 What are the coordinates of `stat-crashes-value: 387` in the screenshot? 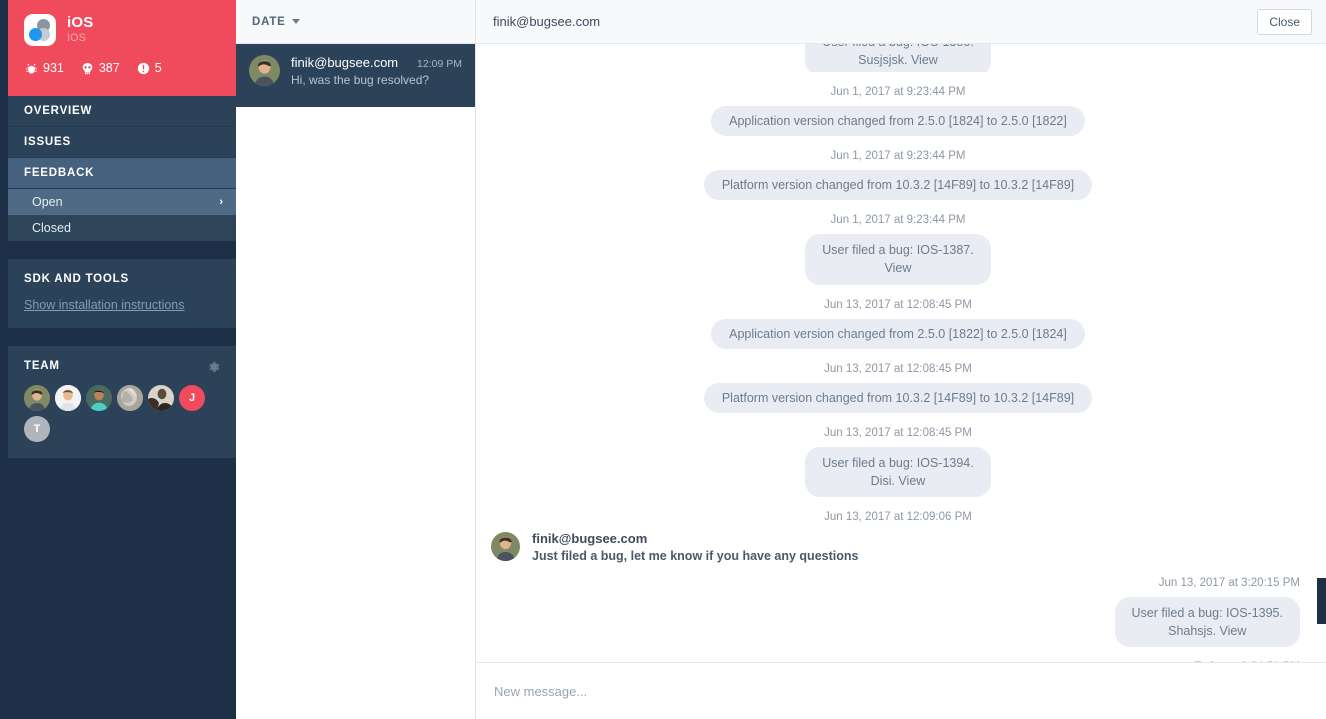 It's located at (109, 68).